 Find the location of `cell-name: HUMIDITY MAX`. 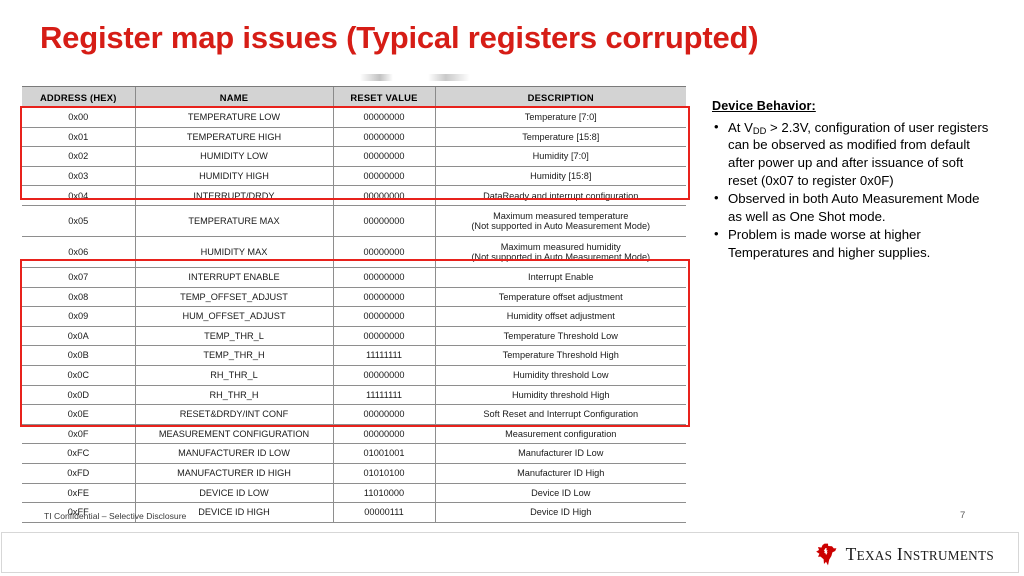

cell-name: HUMIDITY MAX is located at coordinates (233, 252).